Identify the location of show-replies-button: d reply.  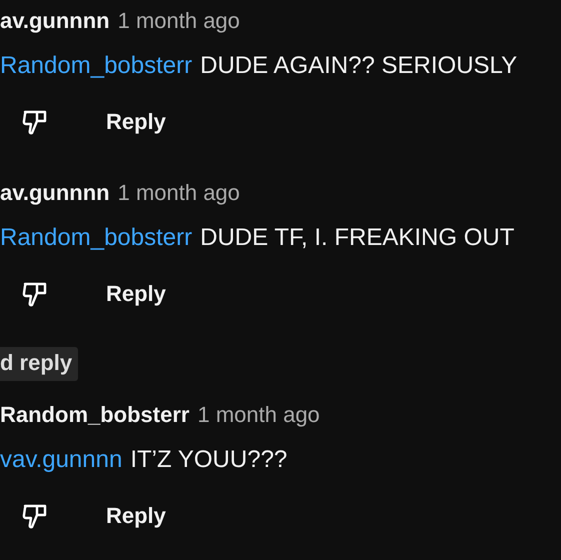
(39, 364).